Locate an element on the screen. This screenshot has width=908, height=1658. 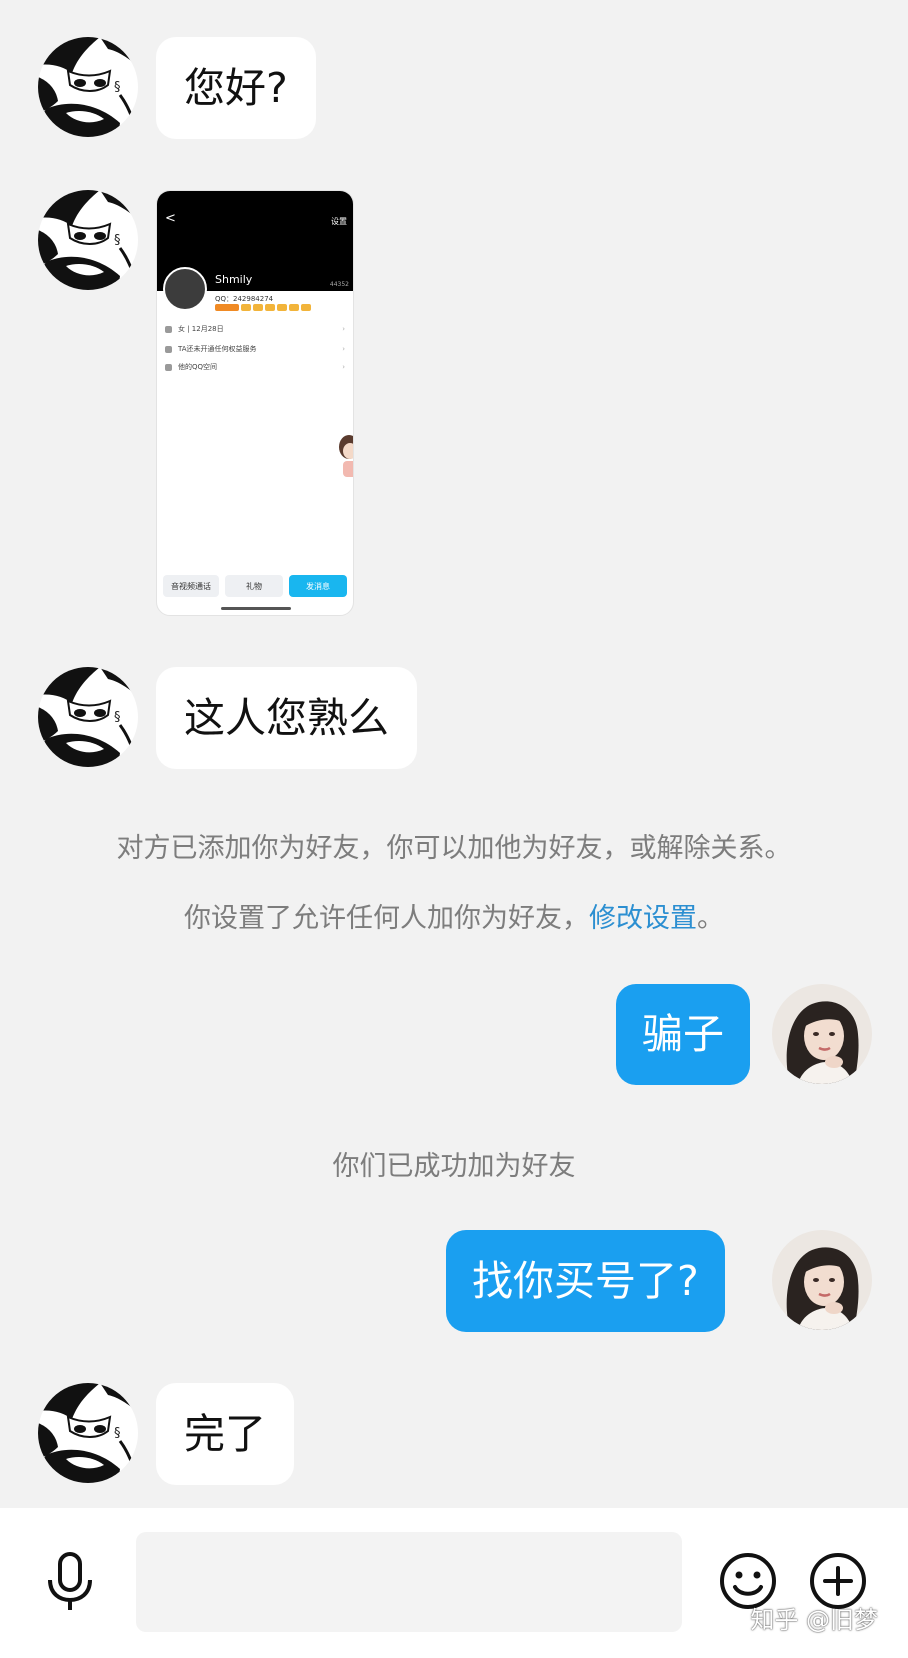
screenshot-profile-name: Shmily is located at coordinates (234, 279).